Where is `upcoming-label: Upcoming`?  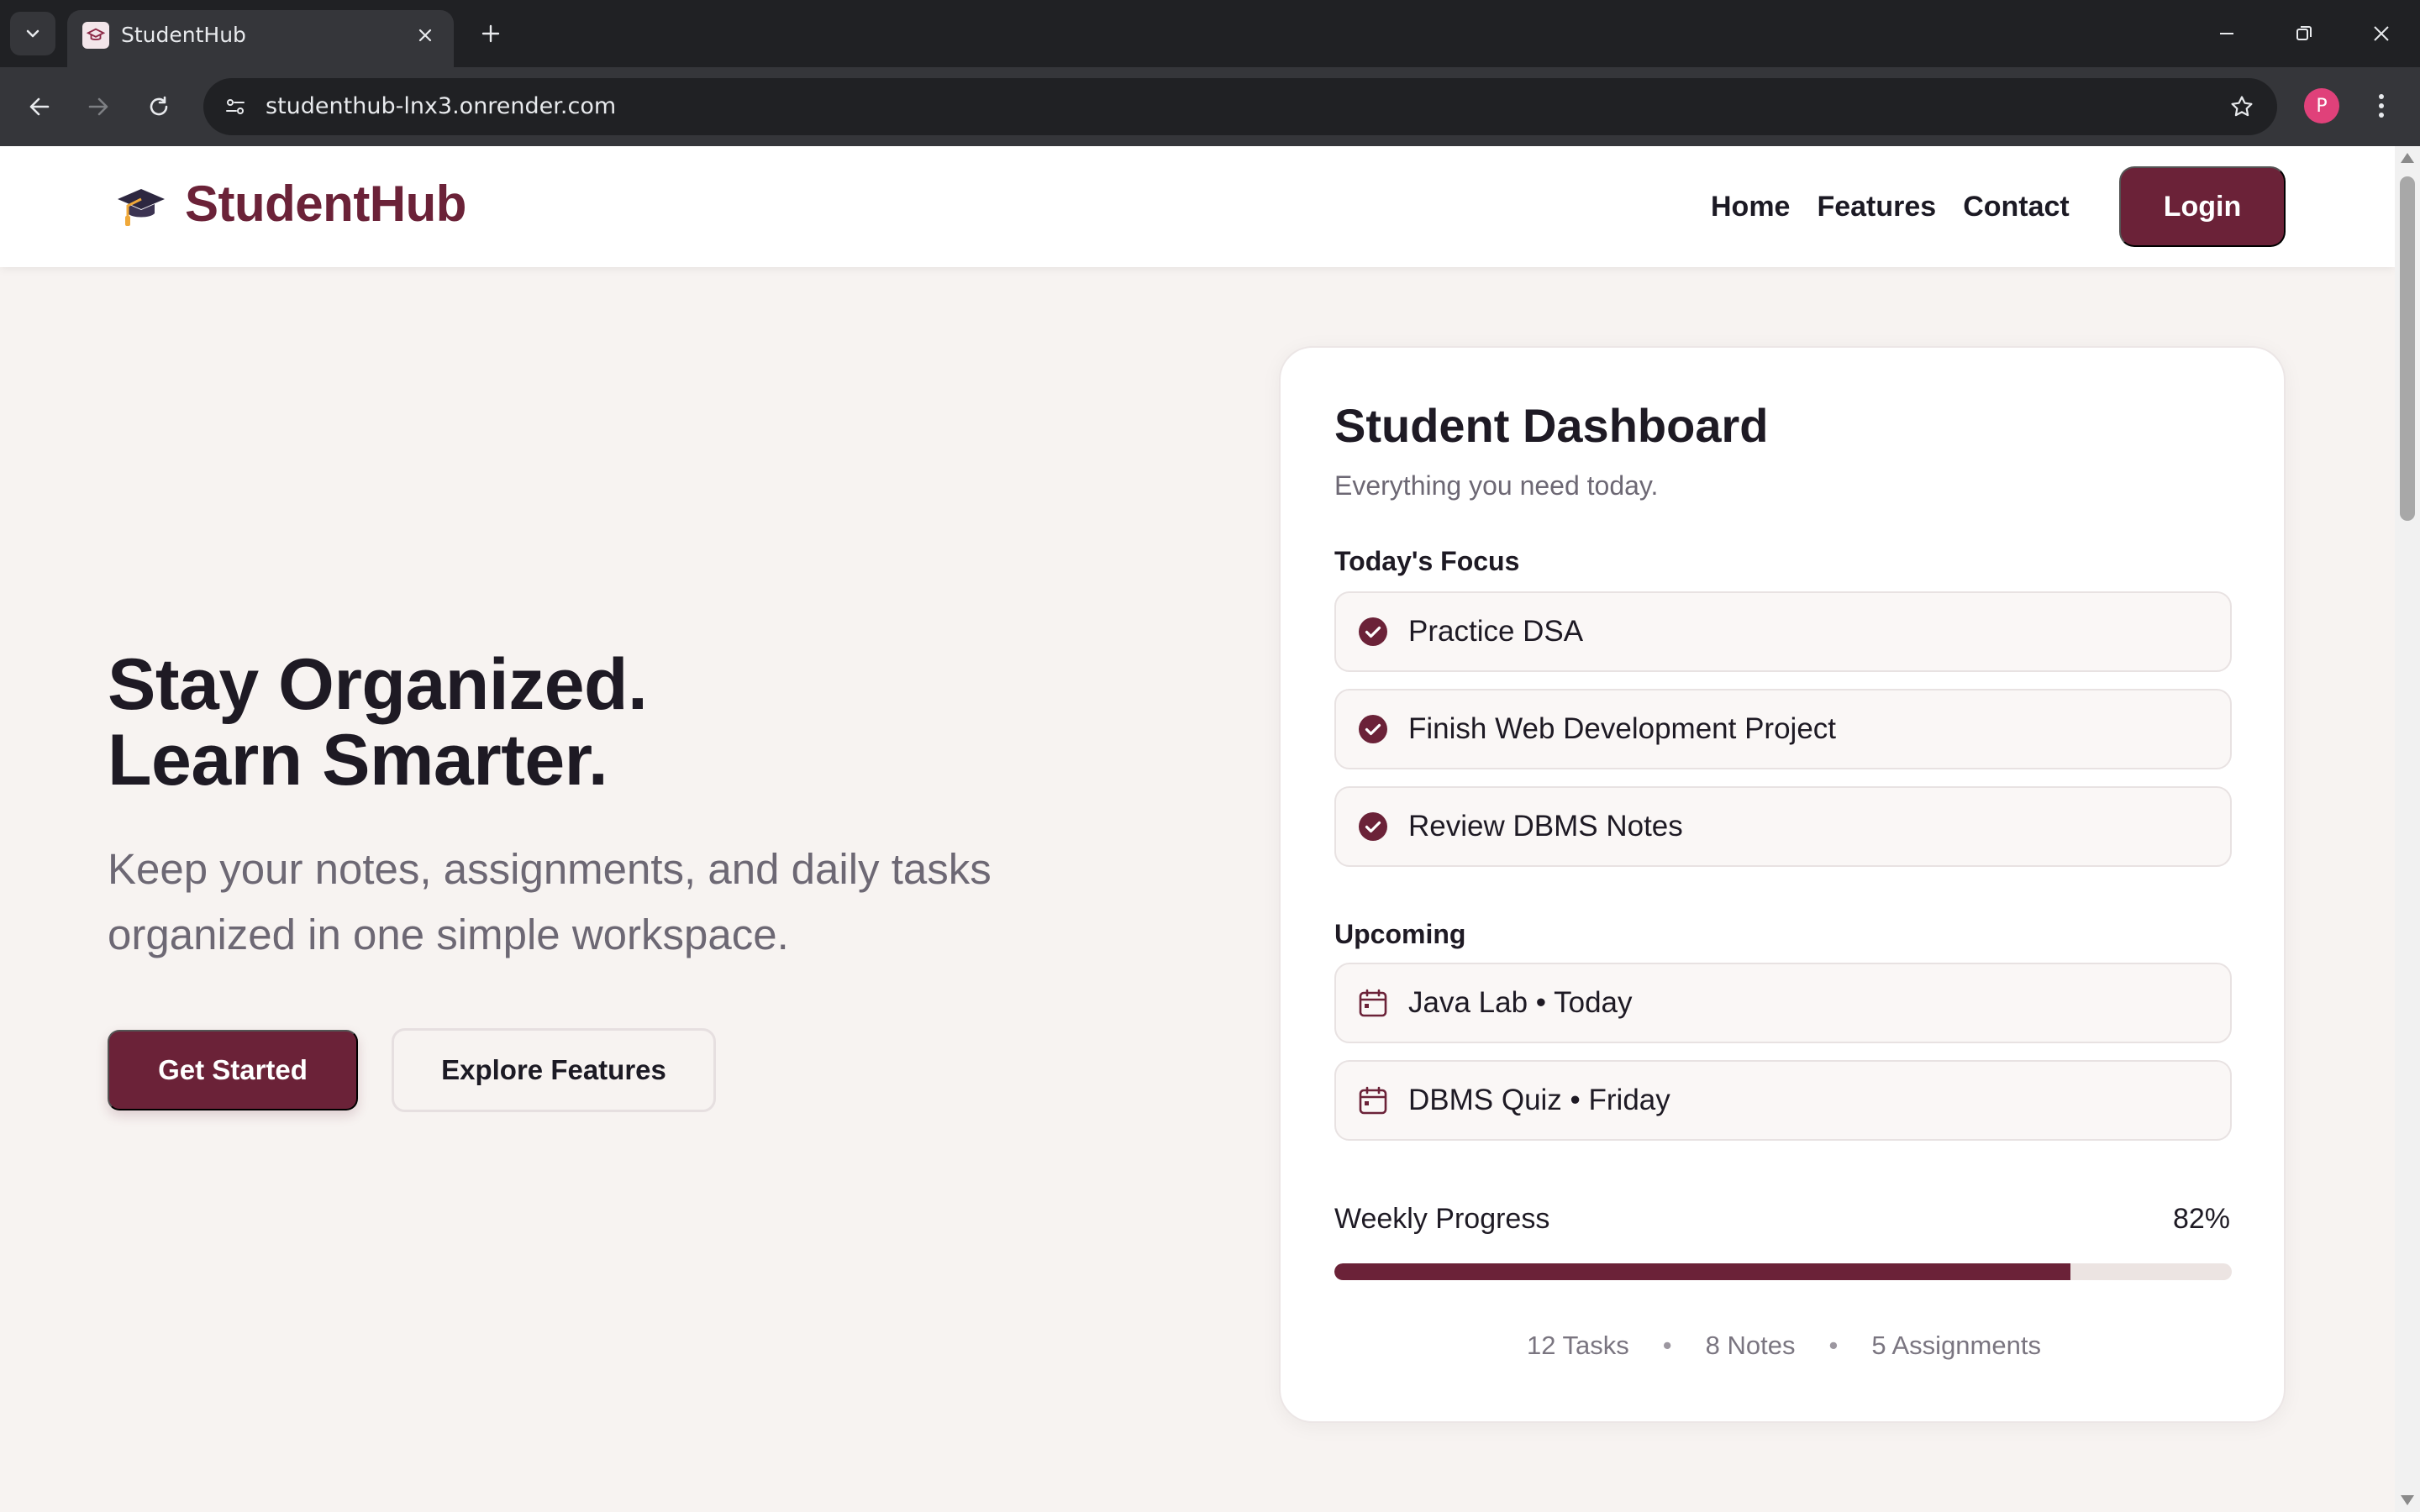
upcoming-label: Upcoming is located at coordinates (1400, 934).